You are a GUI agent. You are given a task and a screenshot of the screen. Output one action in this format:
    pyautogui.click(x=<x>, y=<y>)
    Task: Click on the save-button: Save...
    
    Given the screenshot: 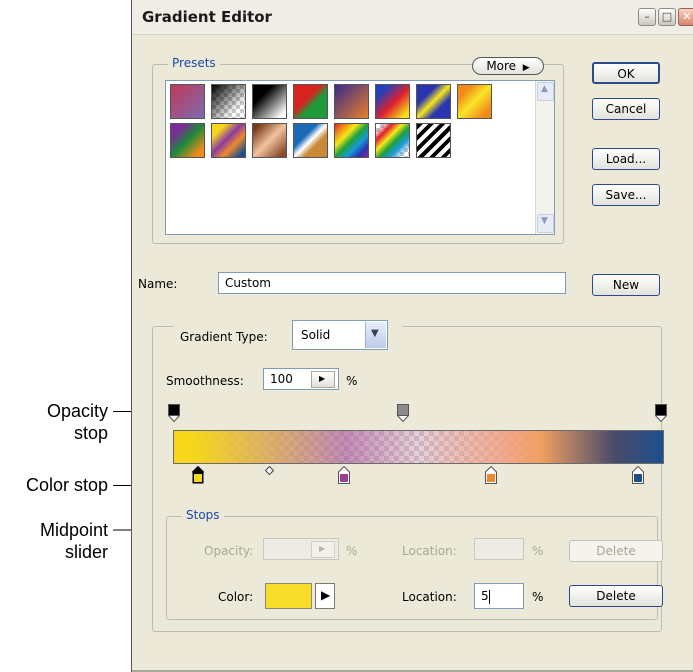 What is the action you would take?
    pyautogui.click(x=626, y=195)
    